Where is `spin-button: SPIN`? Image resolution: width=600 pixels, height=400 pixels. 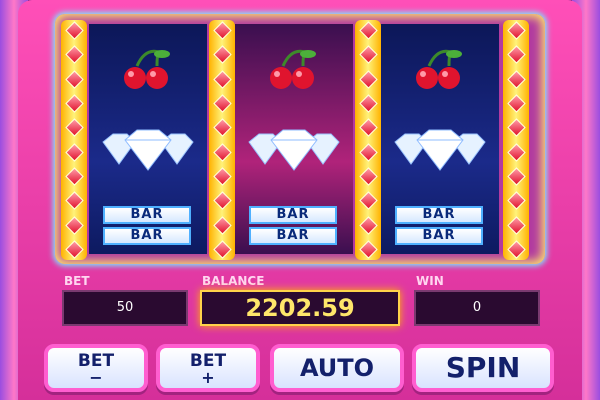
spin-button: SPIN is located at coordinates (483, 368).